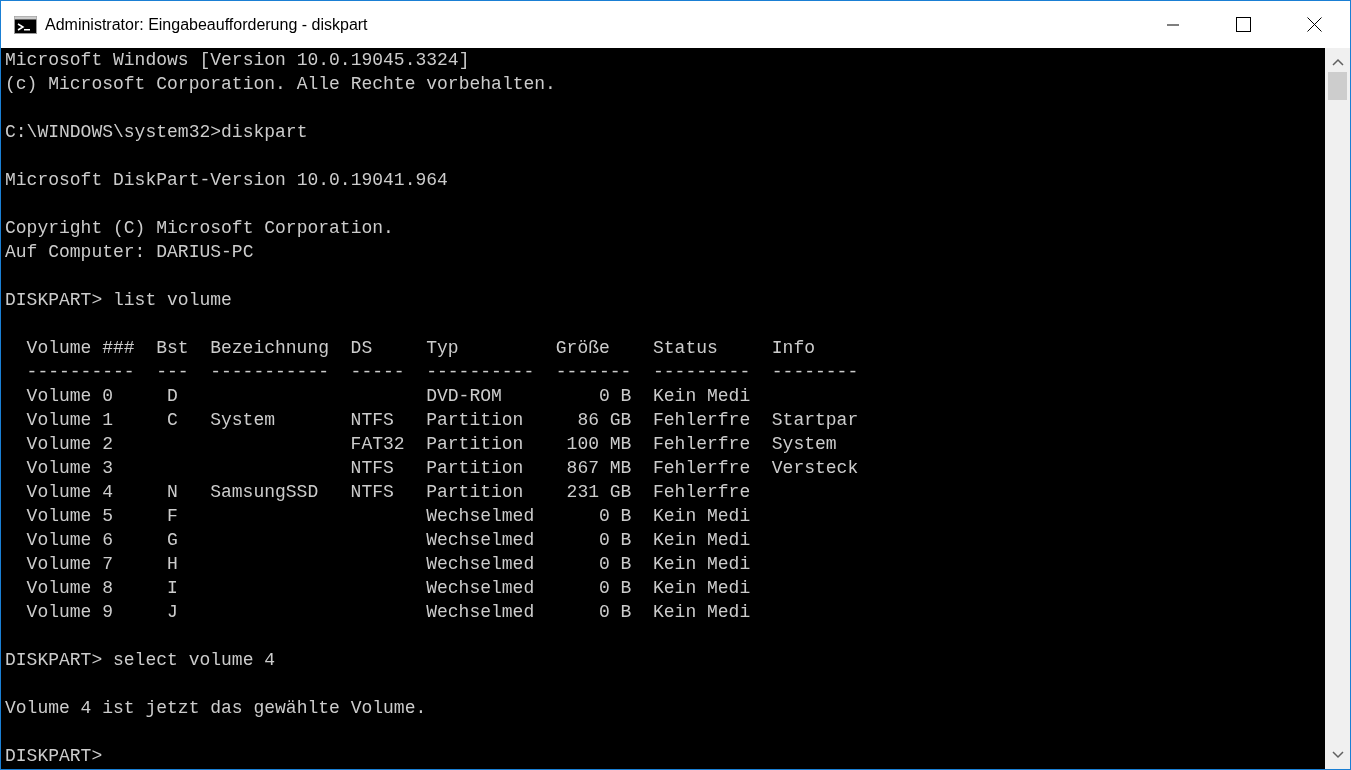 This screenshot has height=770, width=1351. Describe the element at coordinates (118, 300) in the screenshot. I see `console-line: DISKPART> list volume` at that location.